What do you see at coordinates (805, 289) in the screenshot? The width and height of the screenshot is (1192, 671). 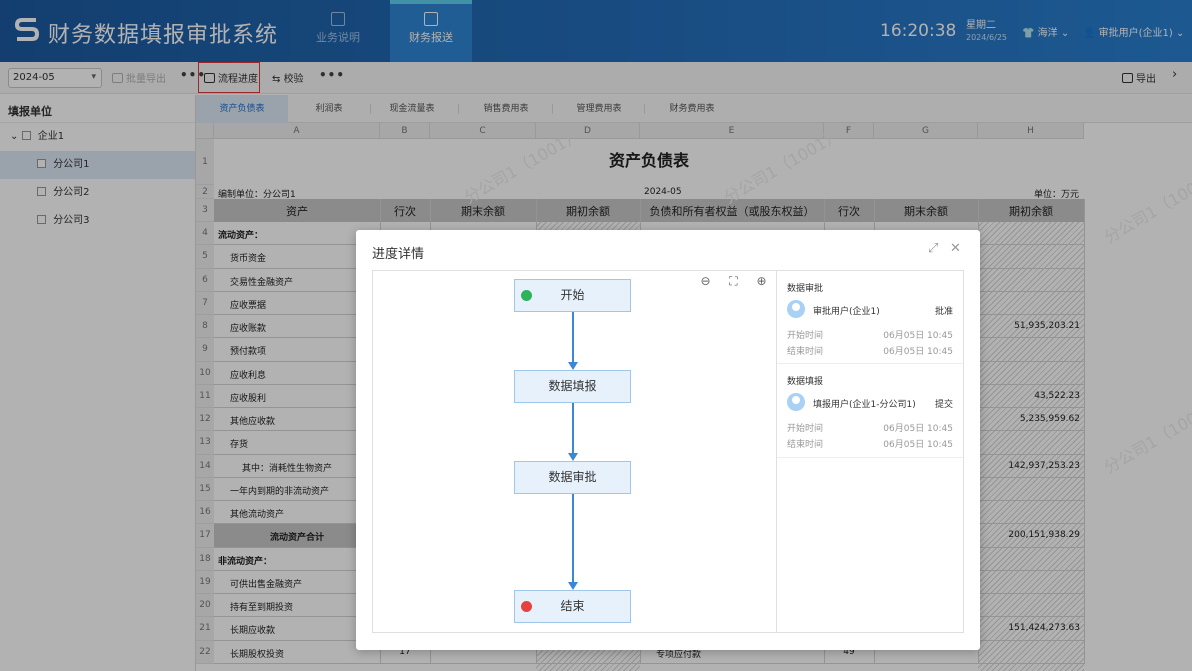 I see `record-step: 数据审批` at bounding box center [805, 289].